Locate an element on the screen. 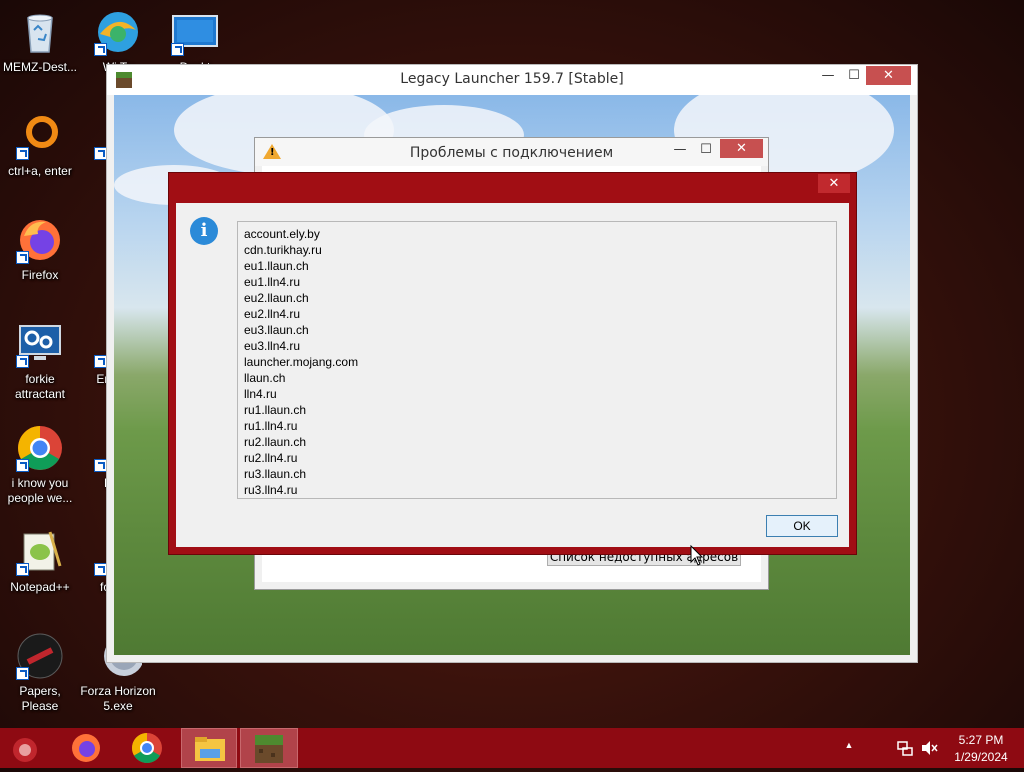 This screenshot has height=772, width=1024. list-item: ru1.llaun.ch is located at coordinates (275, 410).